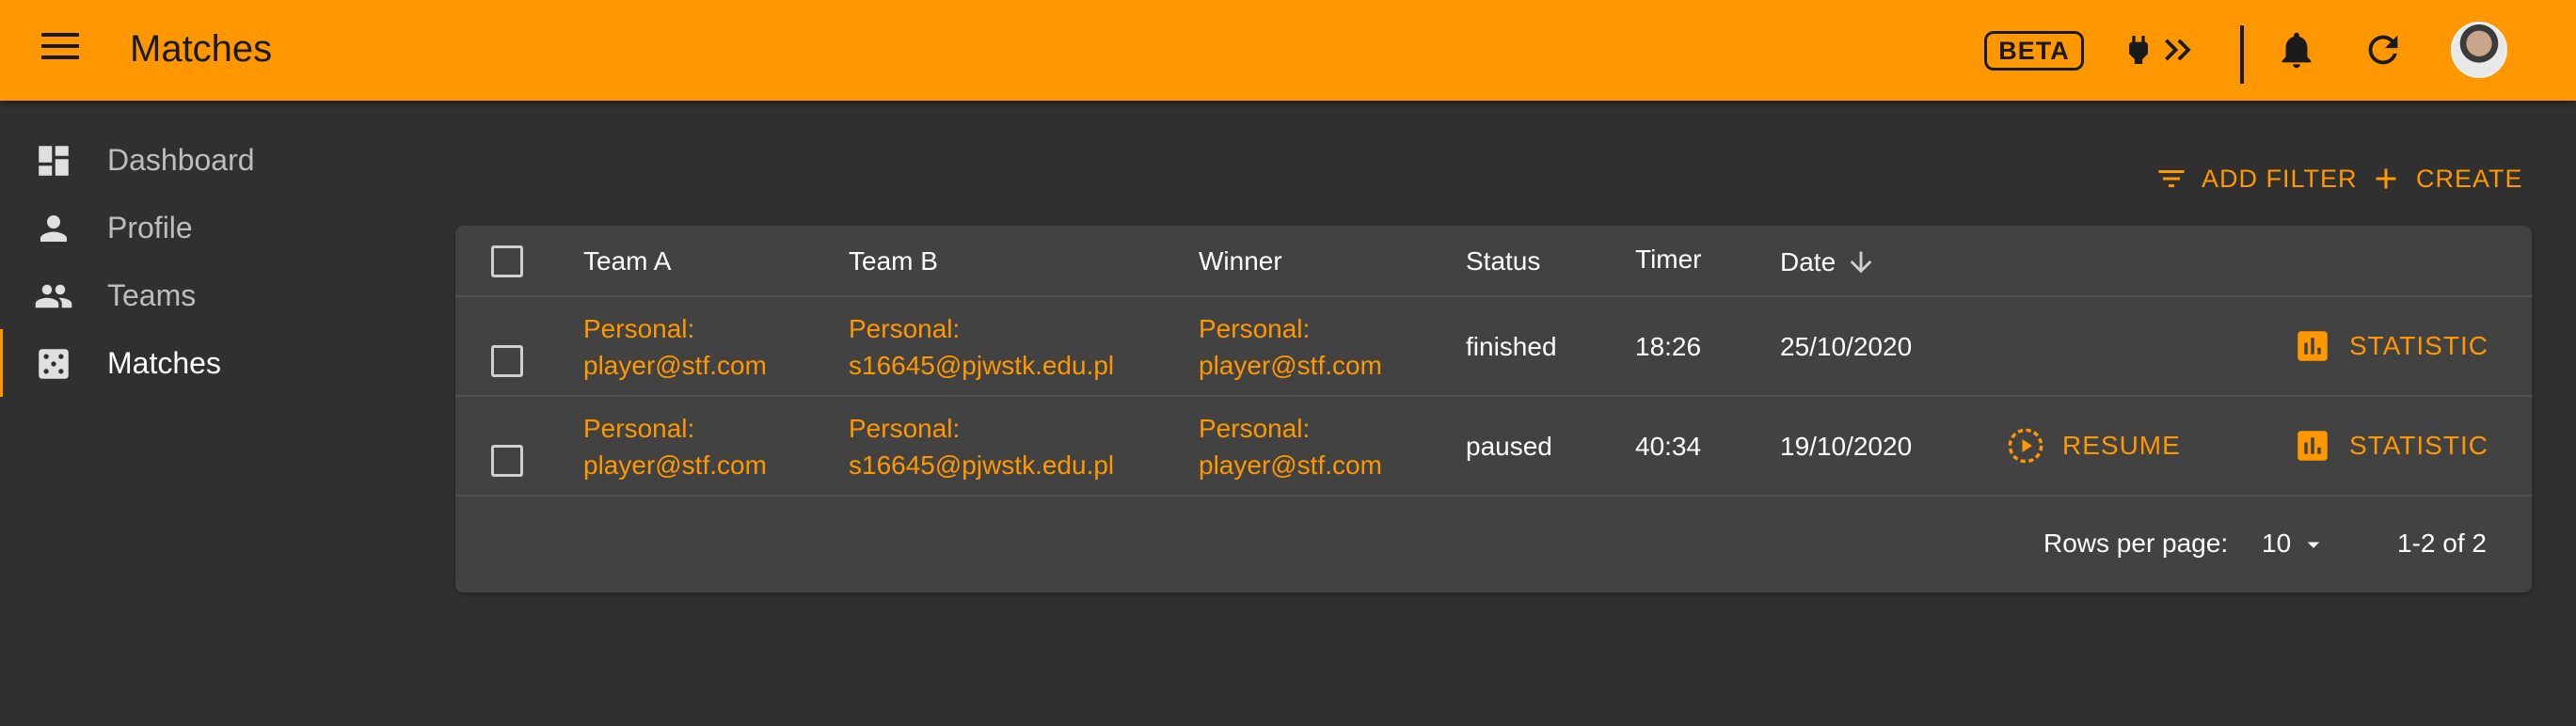 This screenshot has width=2576, height=726. I want to click on sidebar-item-teams: Teams, so click(198, 295).